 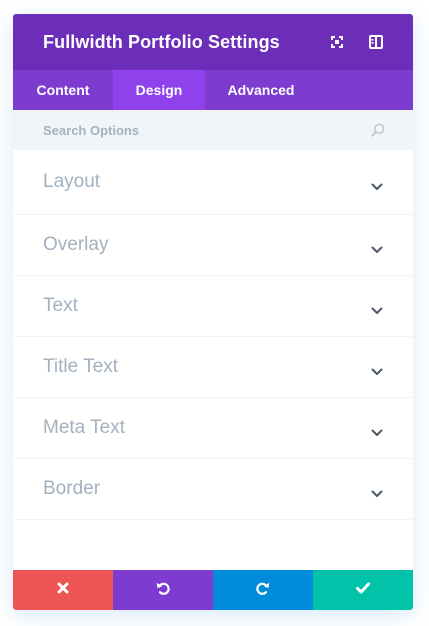 What do you see at coordinates (337, 42) in the screenshot?
I see `expand-icon` at bounding box center [337, 42].